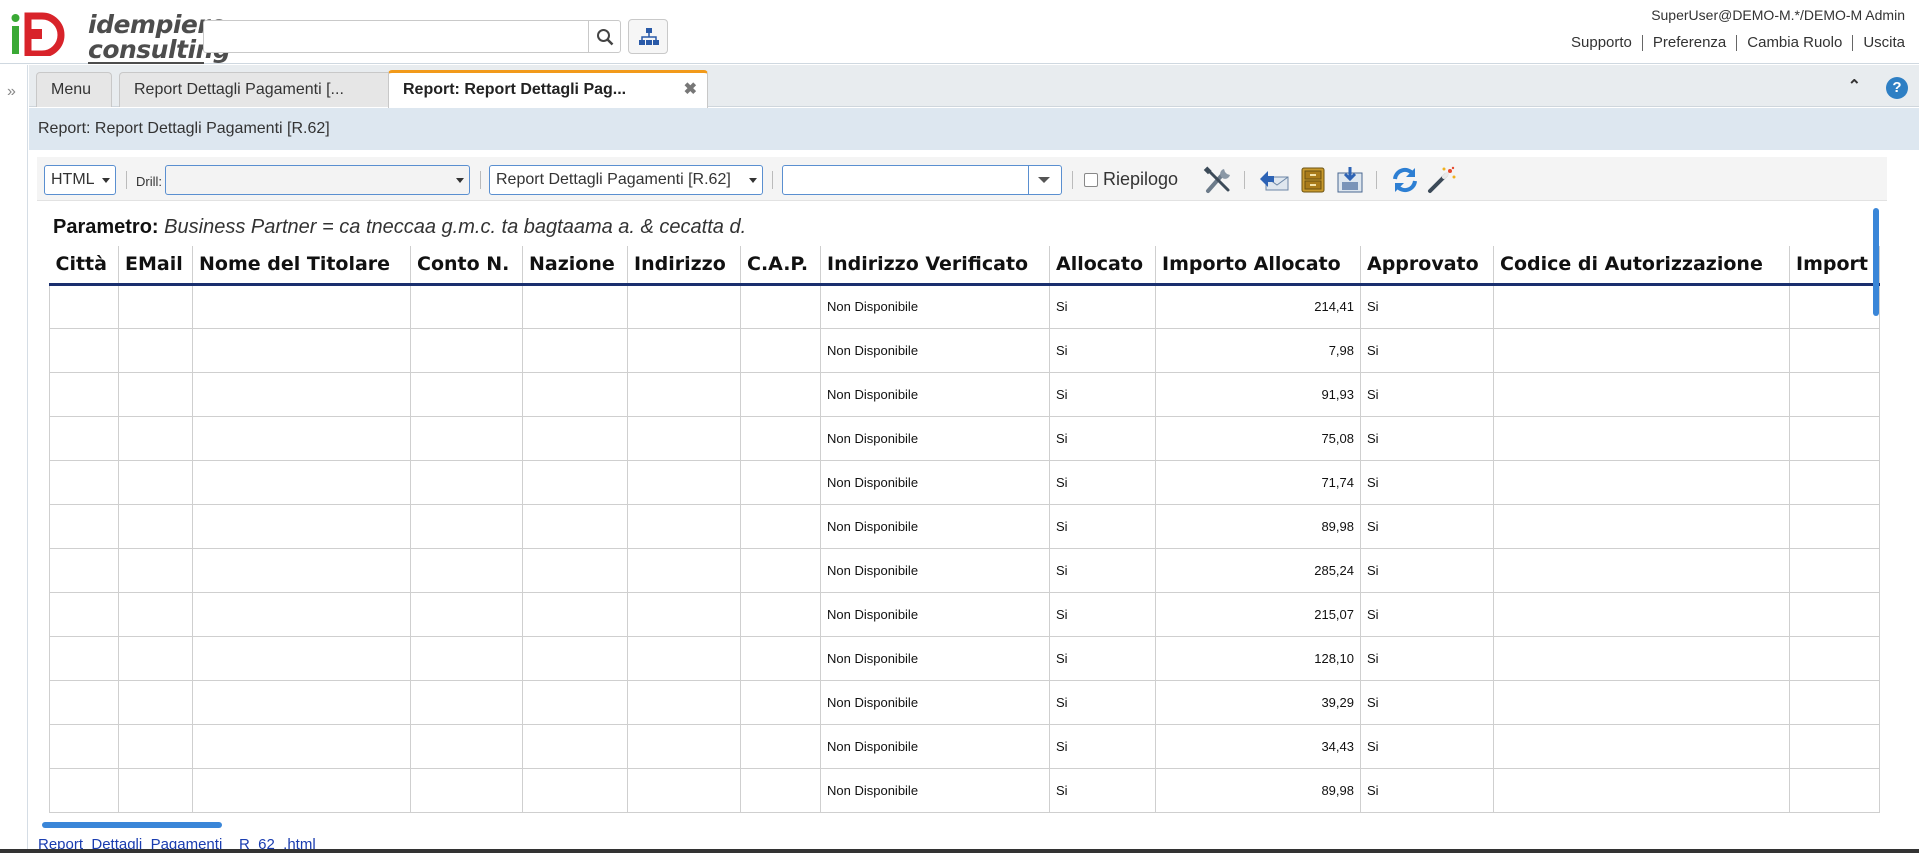 This screenshot has height=853, width=1919. Describe the element at coordinates (84, 266) in the screenshot. I see `column-header: Città` at that location.